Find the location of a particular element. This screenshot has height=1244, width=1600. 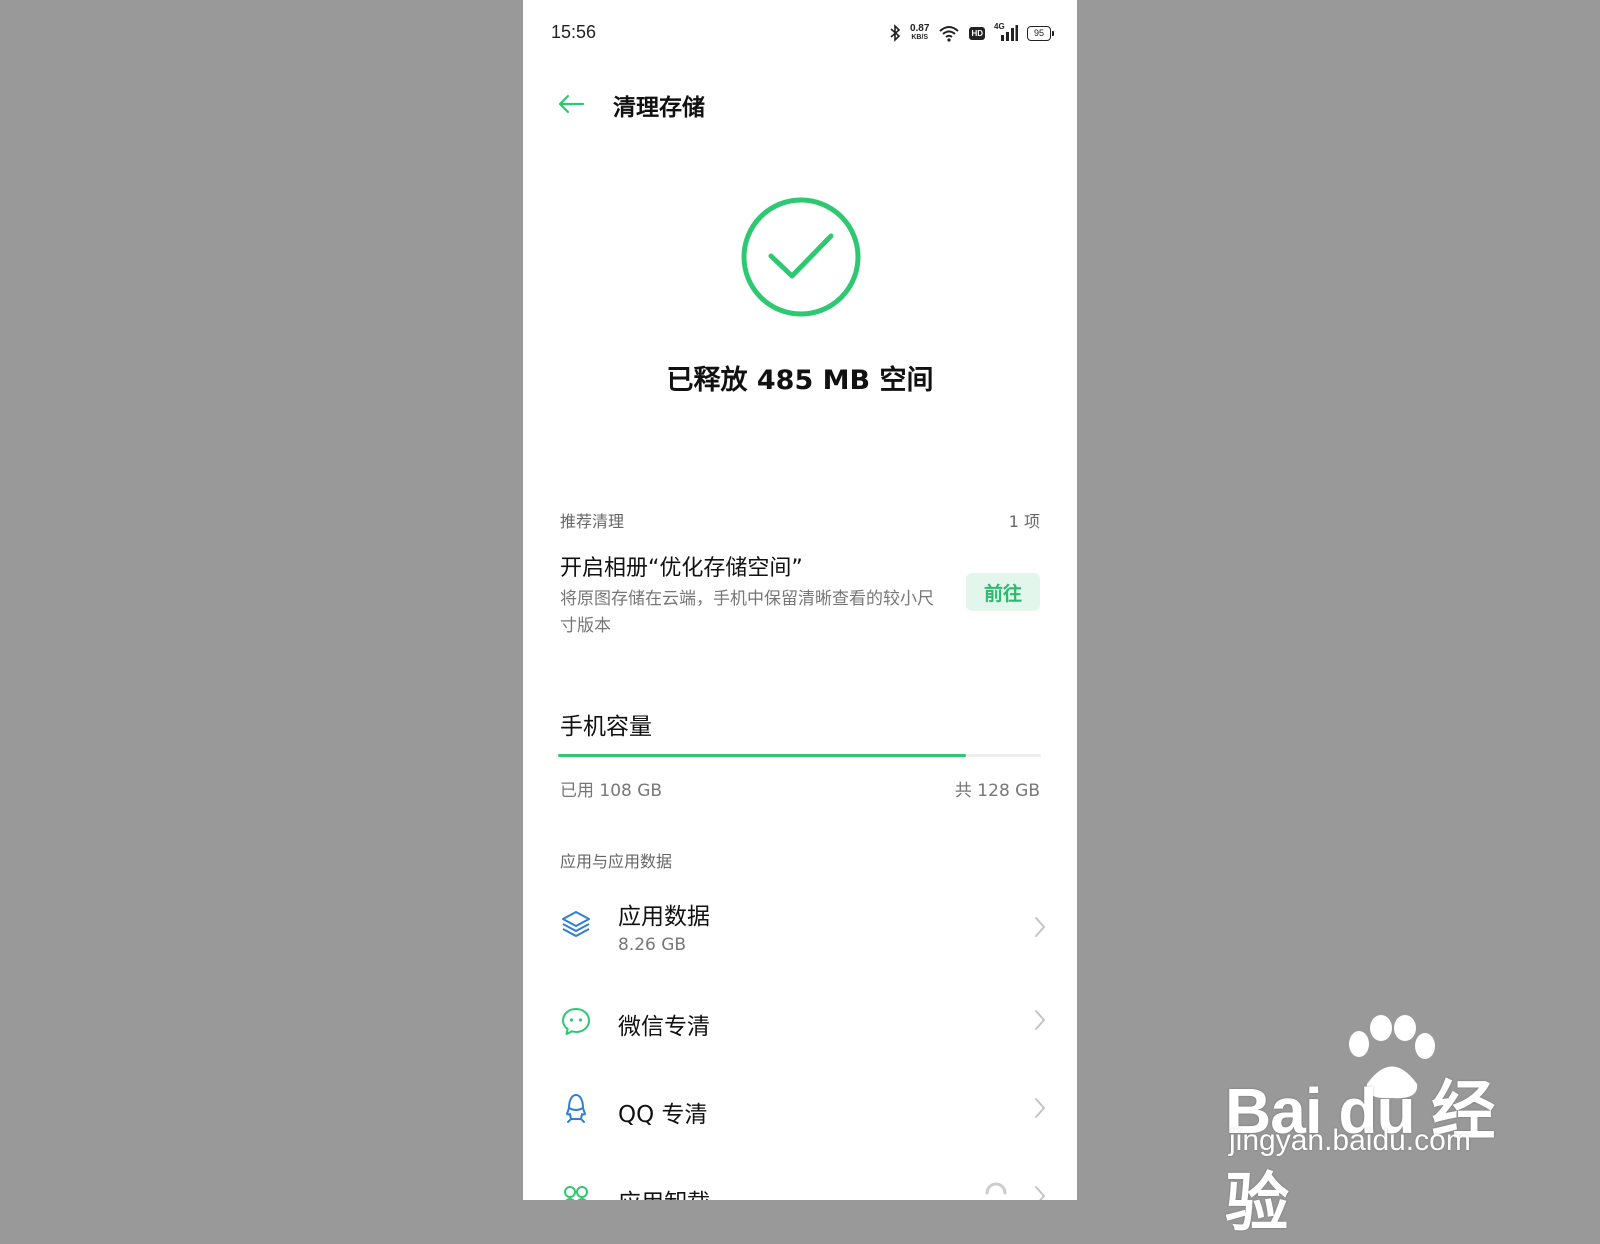

battery-level: 95 is located at coordinates (1038, 33).